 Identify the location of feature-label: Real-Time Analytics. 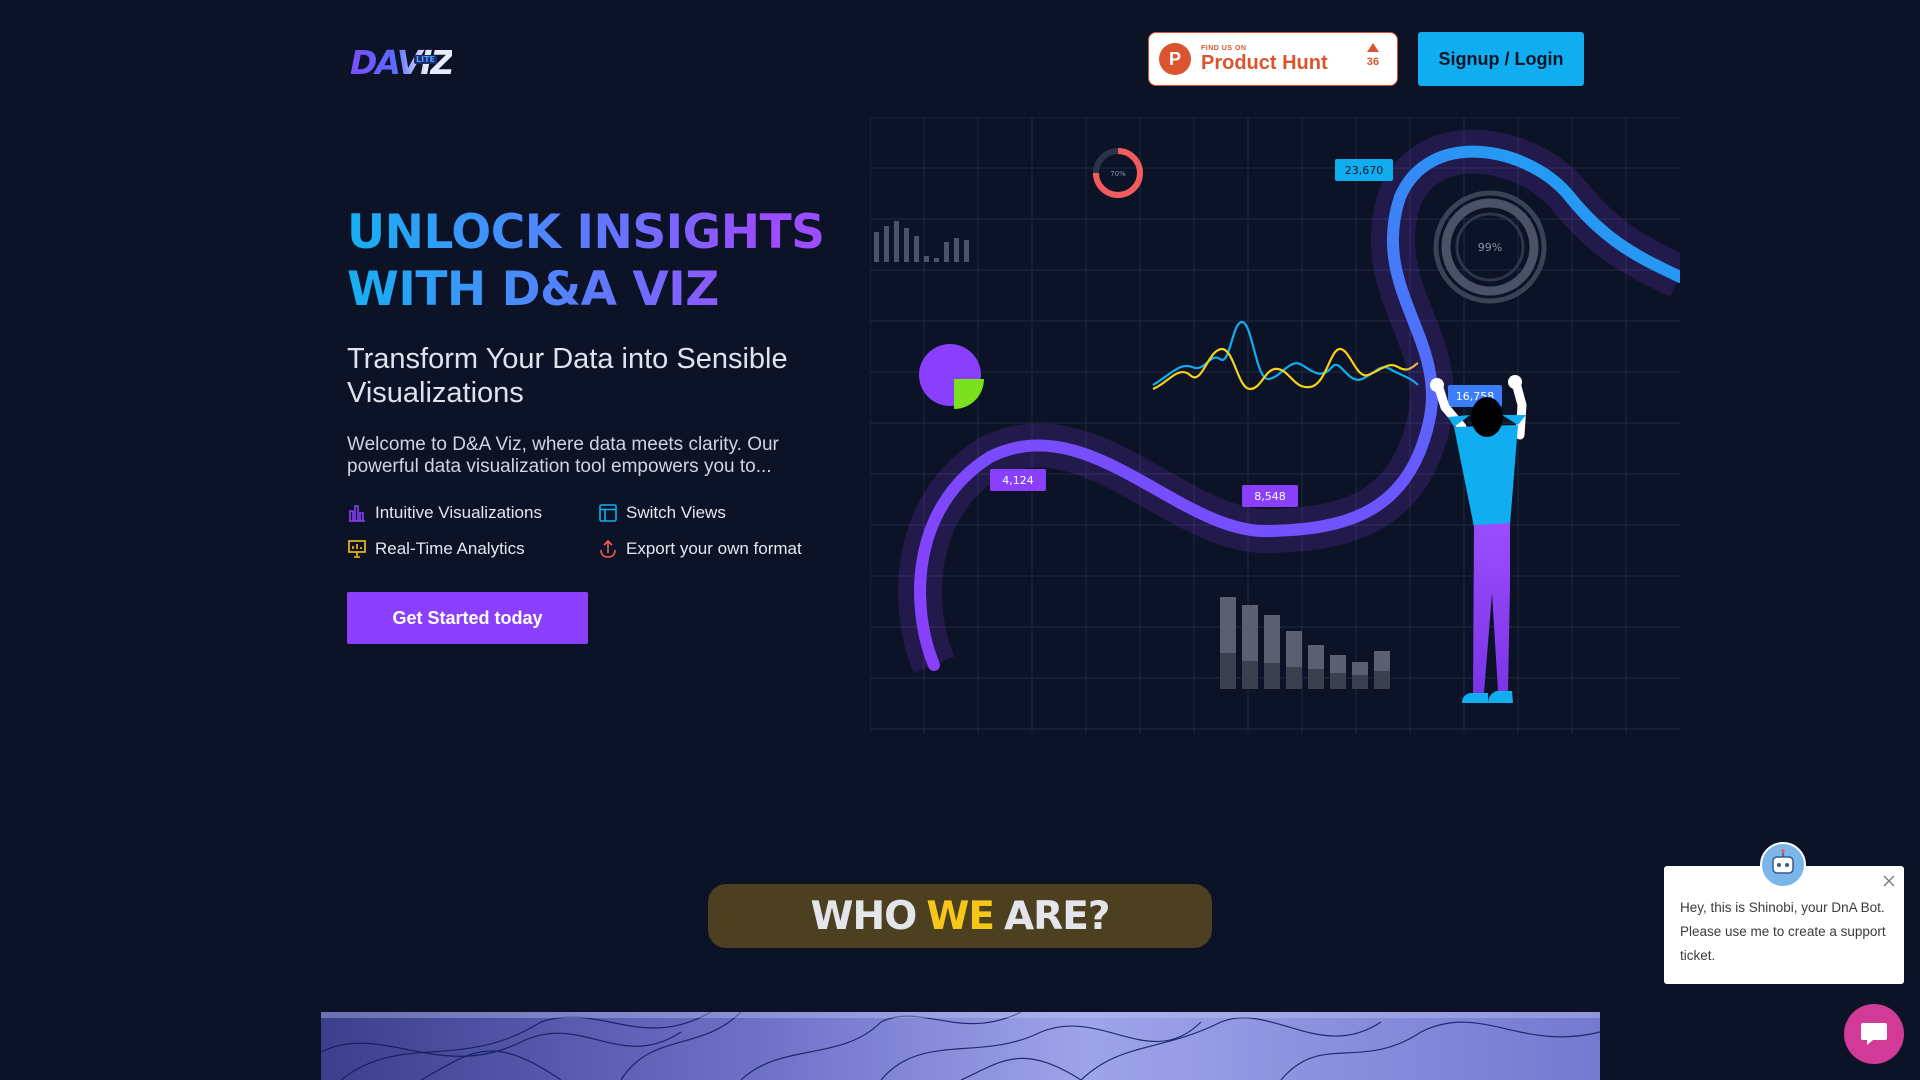
(450, 548).